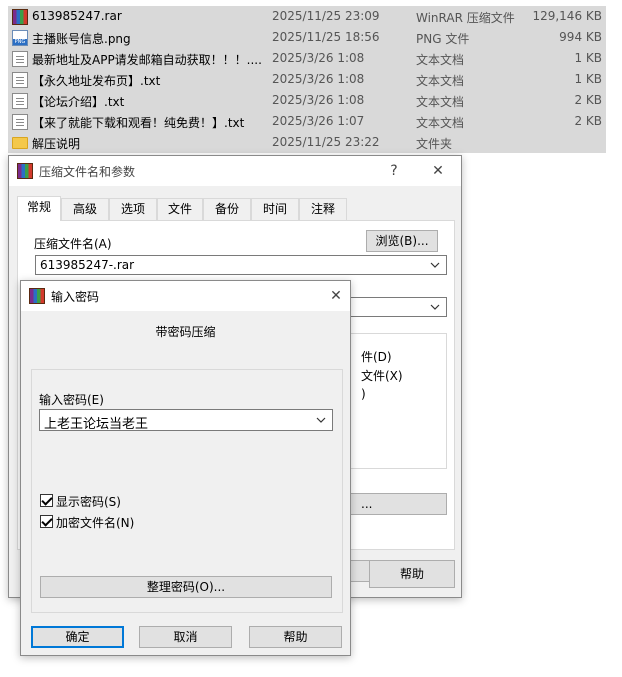 The height and width of the screenshot is (677, 622). I want to click on tab-comment: 注释, so click(323, 209).